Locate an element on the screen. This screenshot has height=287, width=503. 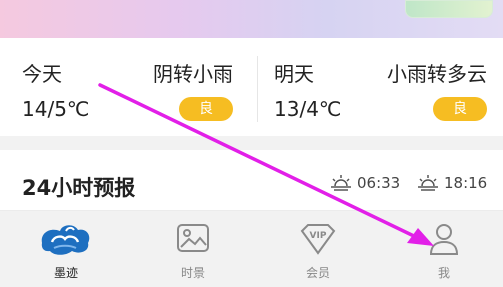
photo-icon is located at coordinates (193, 238).